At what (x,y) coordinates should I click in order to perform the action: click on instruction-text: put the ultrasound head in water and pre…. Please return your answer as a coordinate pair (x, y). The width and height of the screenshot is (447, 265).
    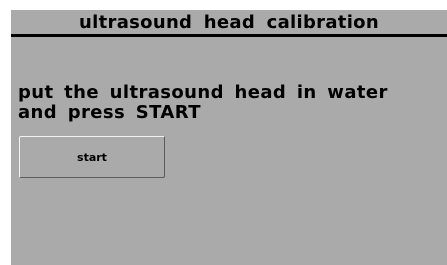
    Looking at the image, I should click on (203, 102).